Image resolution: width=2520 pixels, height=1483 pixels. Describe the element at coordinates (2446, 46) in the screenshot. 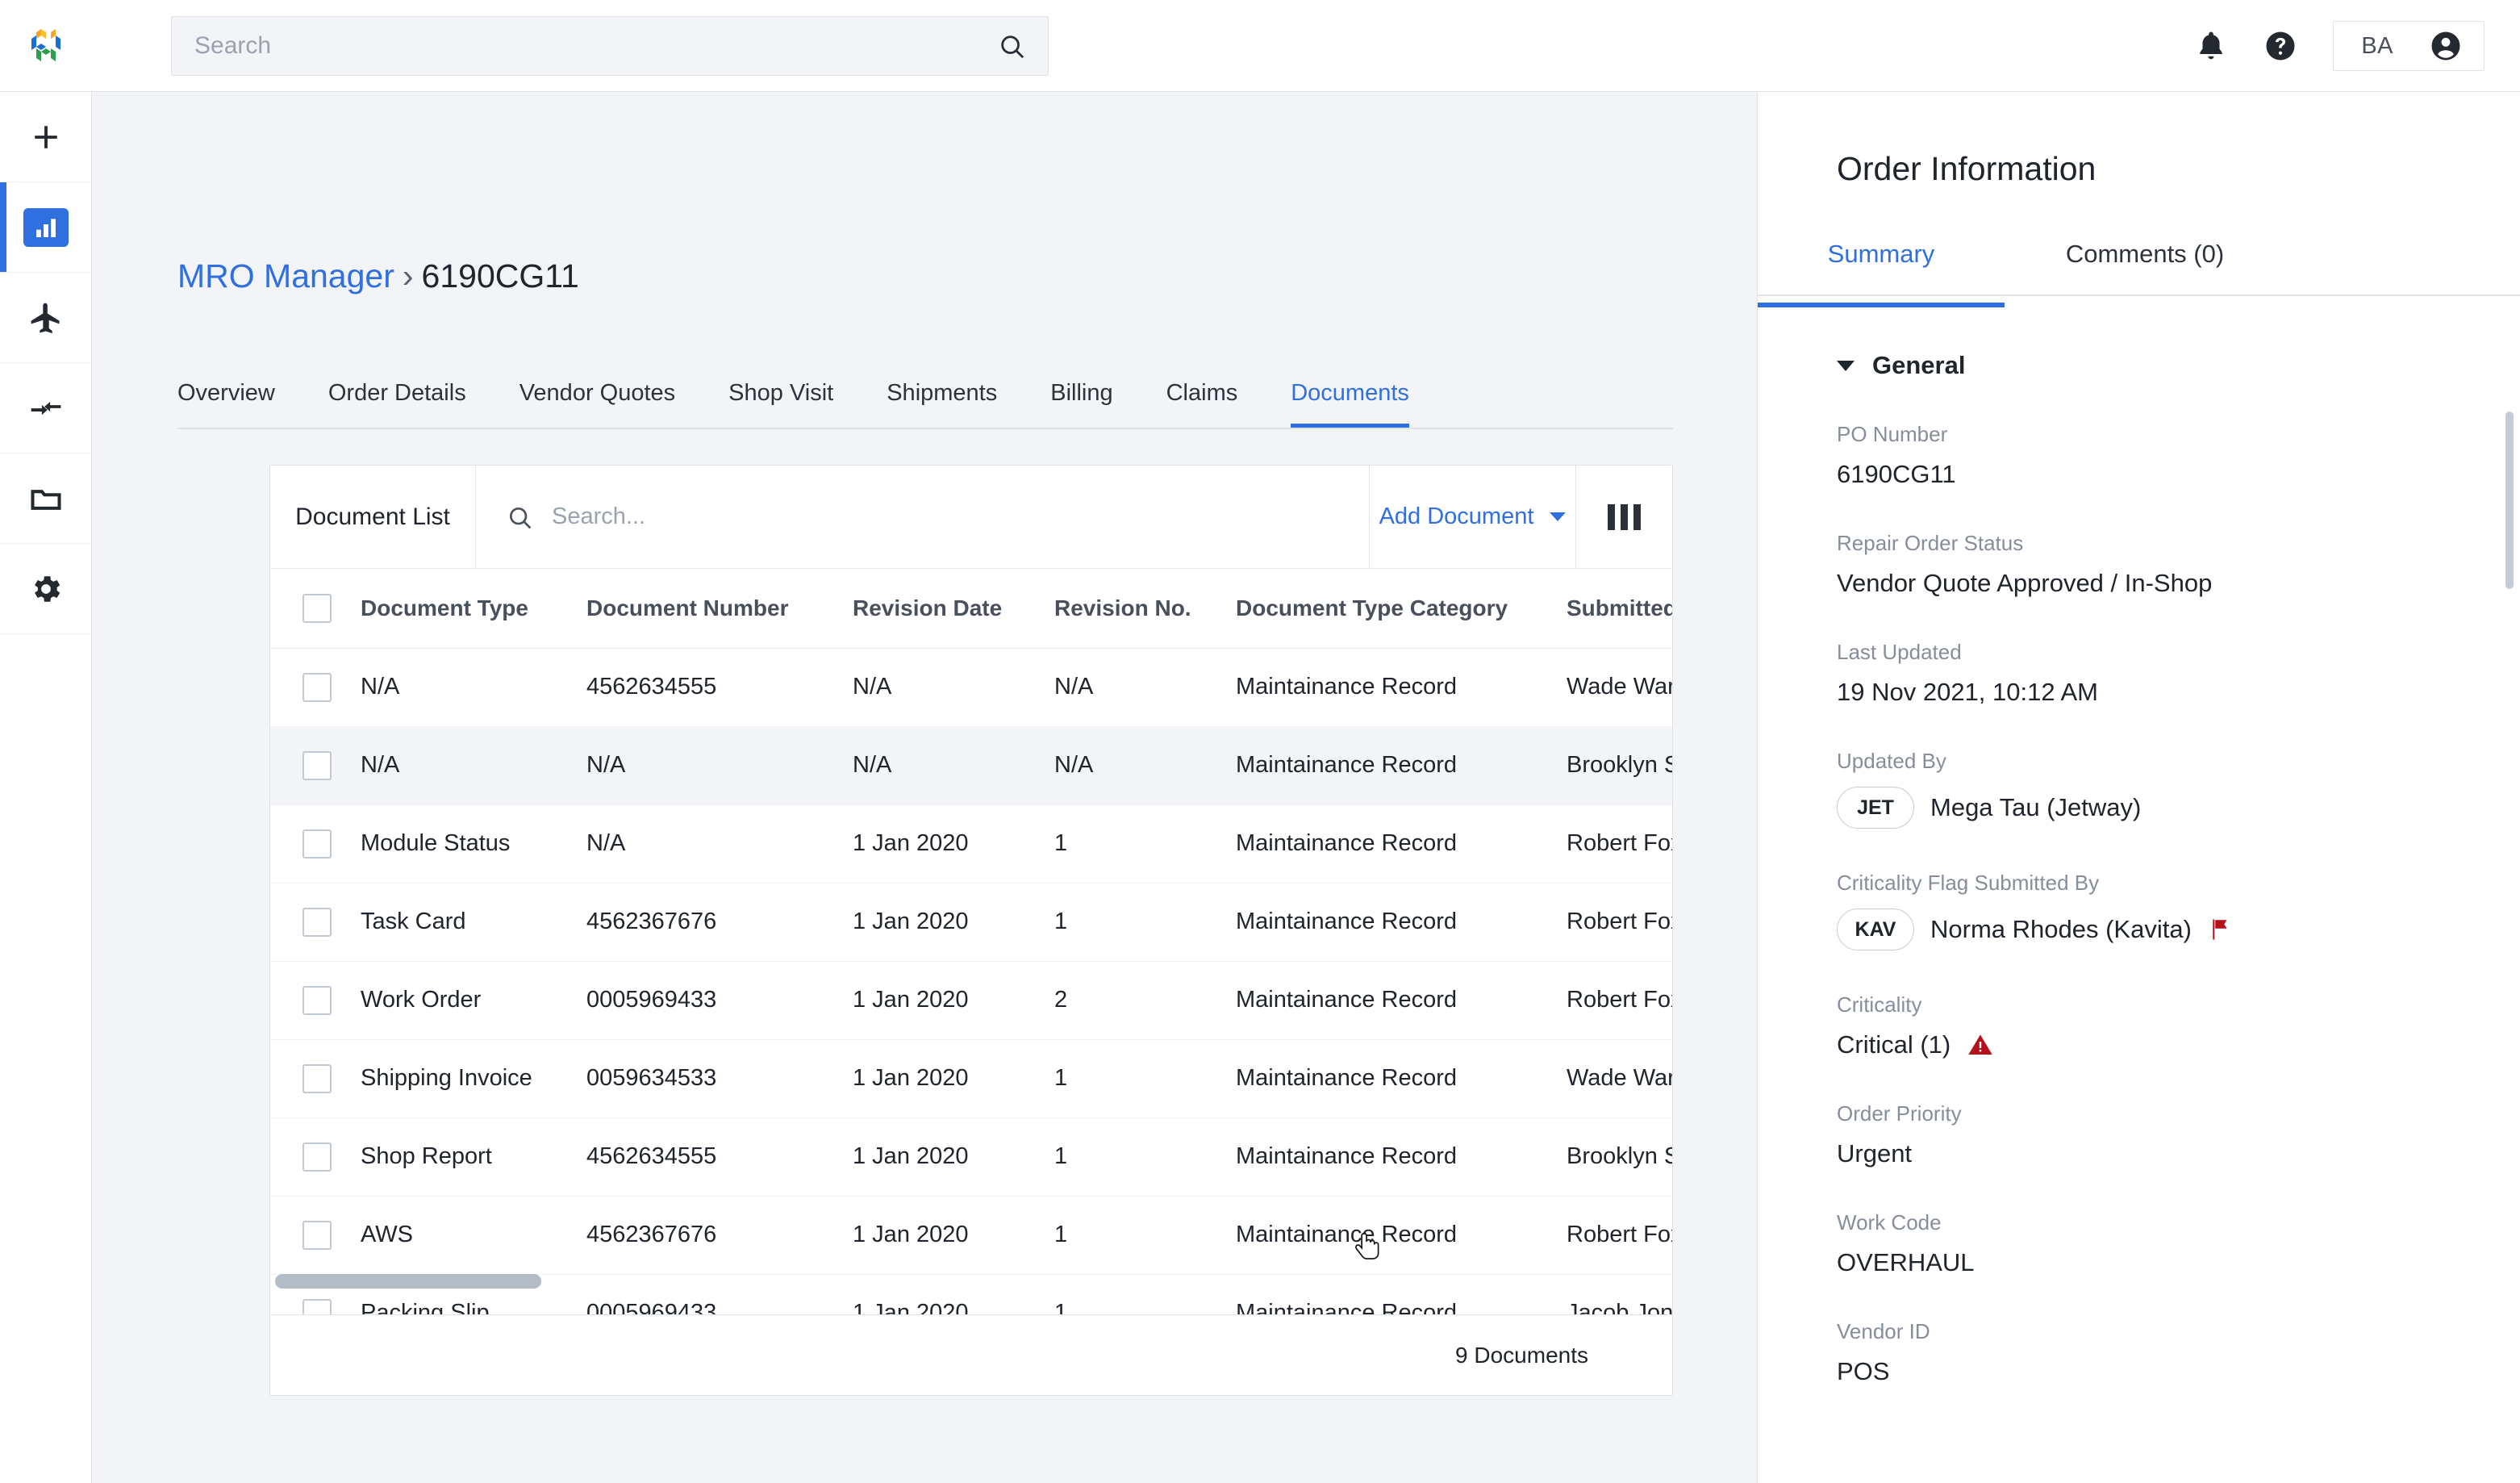

I see `account-circle-icon` at that location.